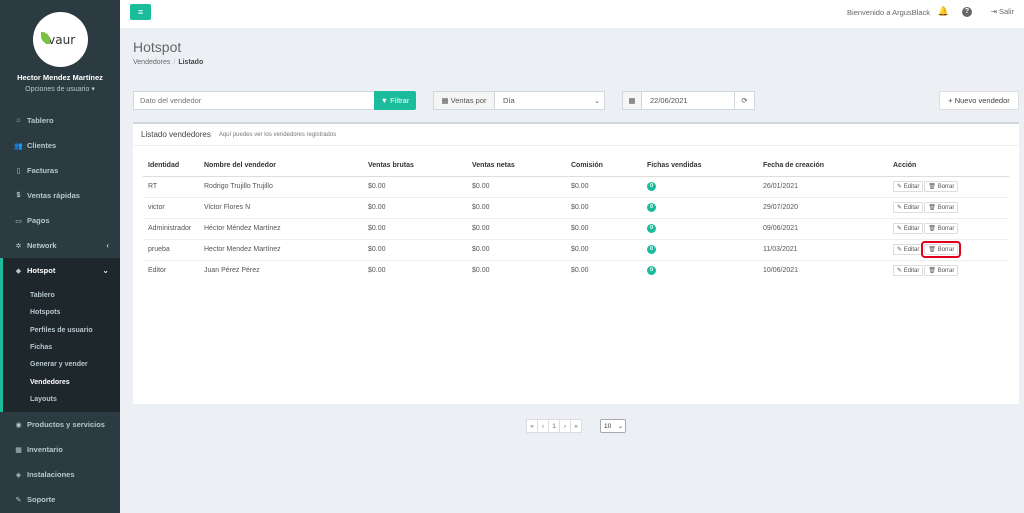  What do you see at coordinates (613, 426) in the screenshot?
I see `per-page-select: 10 ⌄` at bounding box center [613, 426].